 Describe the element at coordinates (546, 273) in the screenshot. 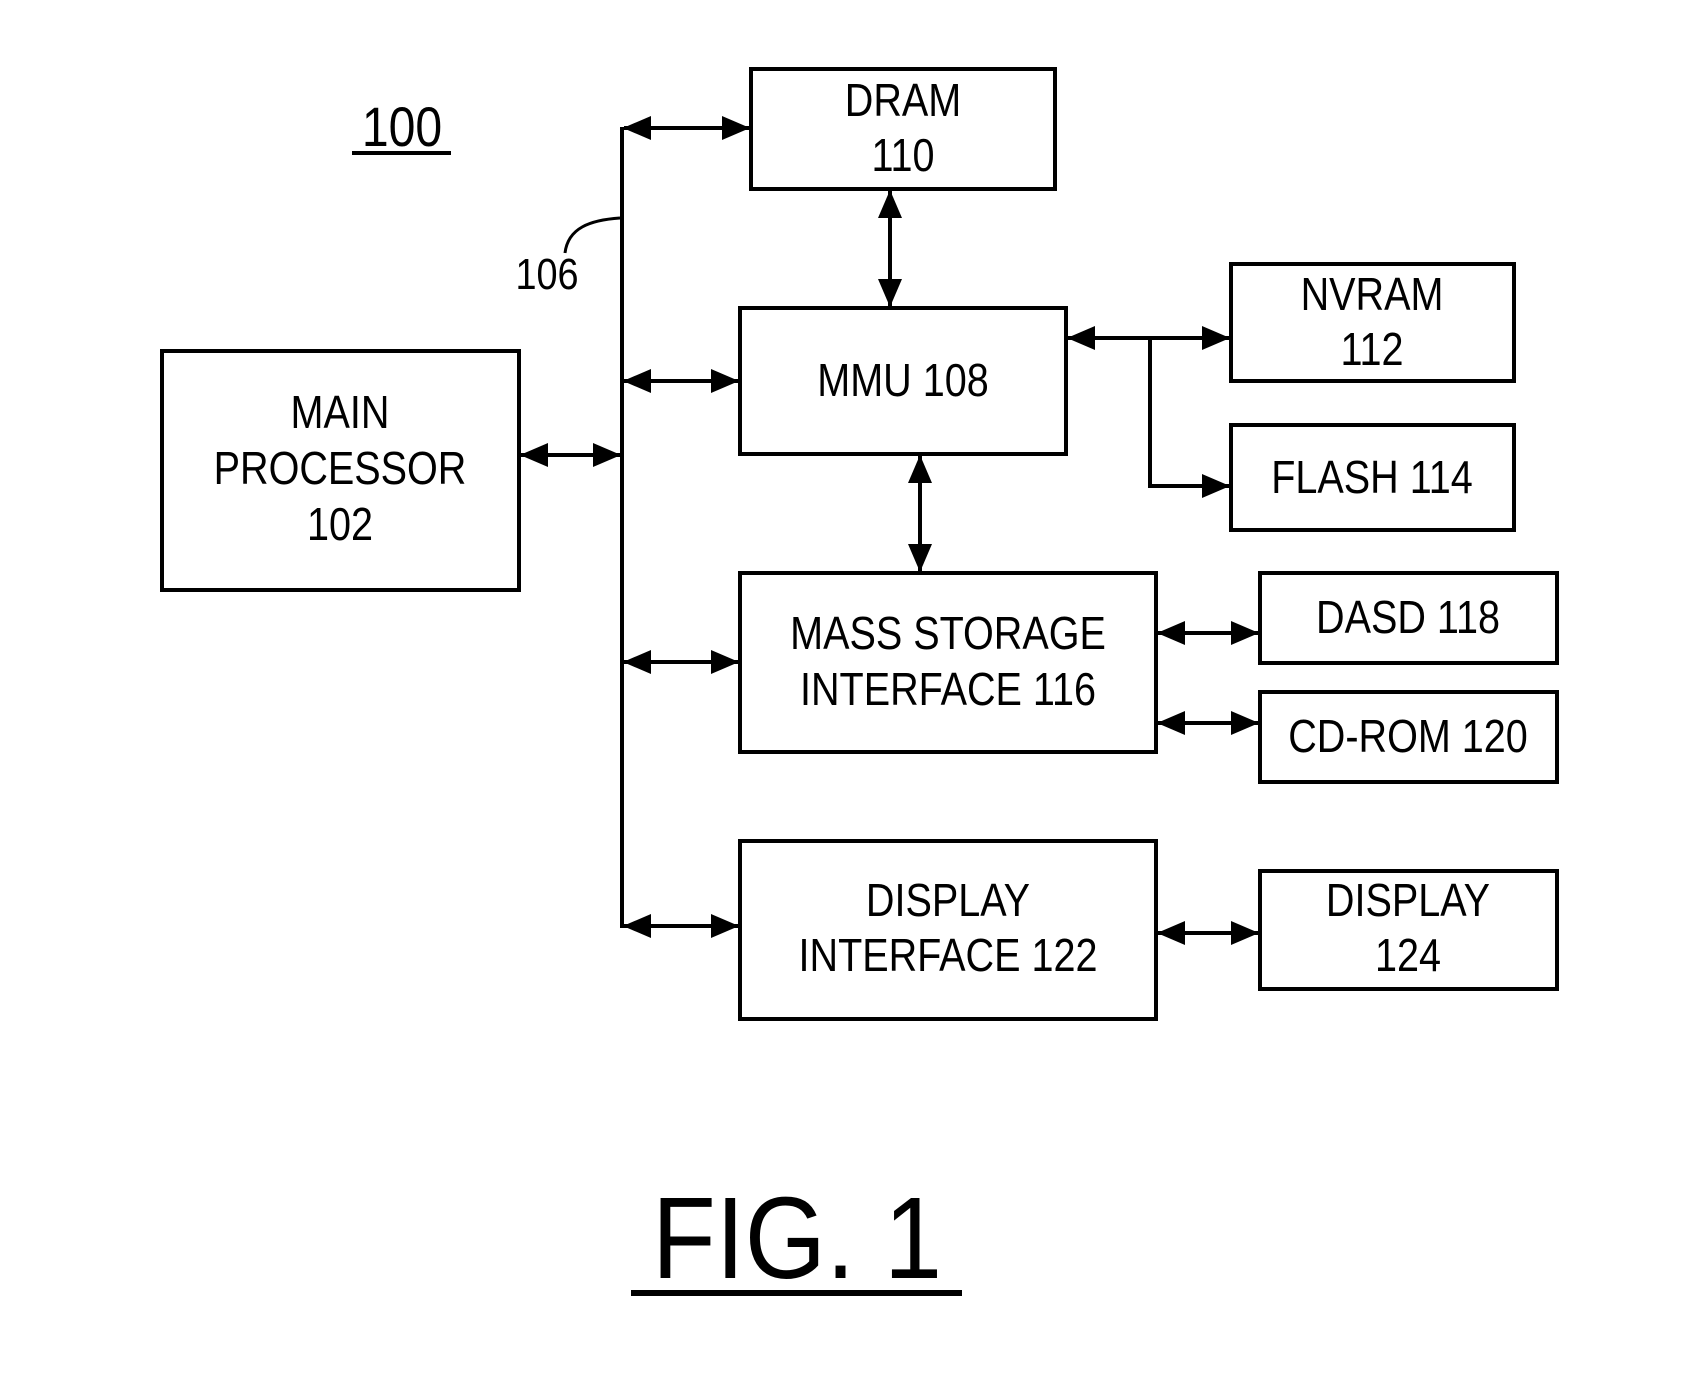

I see `bus-106-label: 106` at that location.